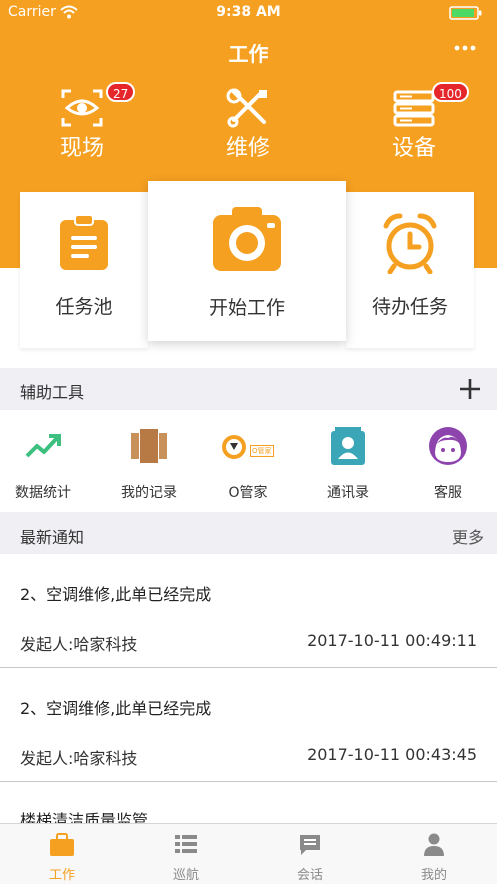  I want to click on more-dots-icon, so click(465, 48).